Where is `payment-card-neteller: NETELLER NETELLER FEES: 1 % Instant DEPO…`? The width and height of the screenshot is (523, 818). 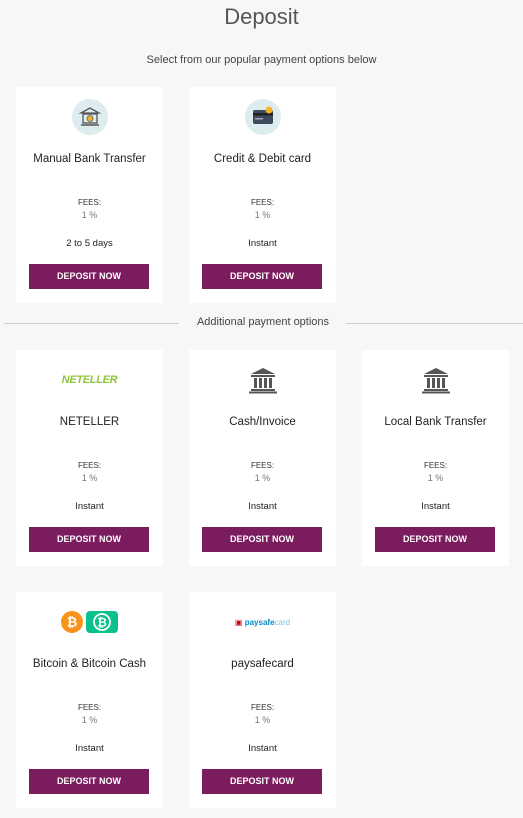 payment-card-neteller: NETELLER NETELLER FEES: 1 % Instant DEPO… is located at coordinates (89, 458).